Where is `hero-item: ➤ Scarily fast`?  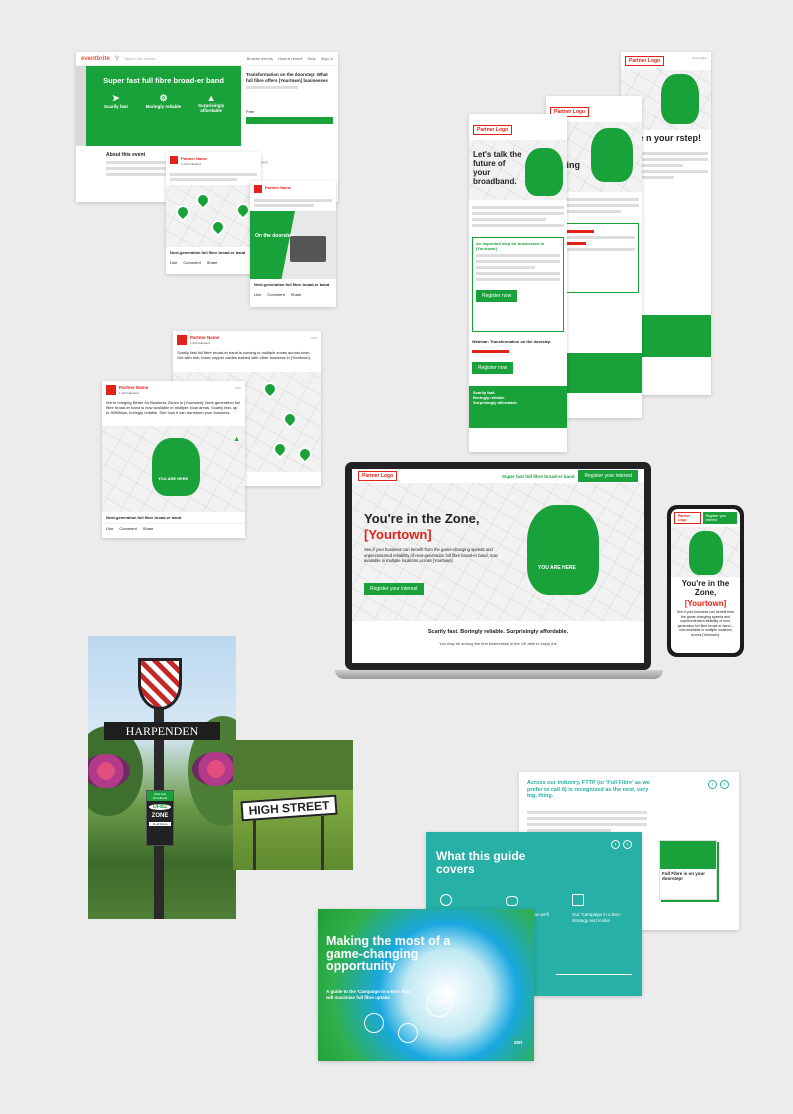 hero-item: ➤ Scarily fast is located at coordinates (115, 101).